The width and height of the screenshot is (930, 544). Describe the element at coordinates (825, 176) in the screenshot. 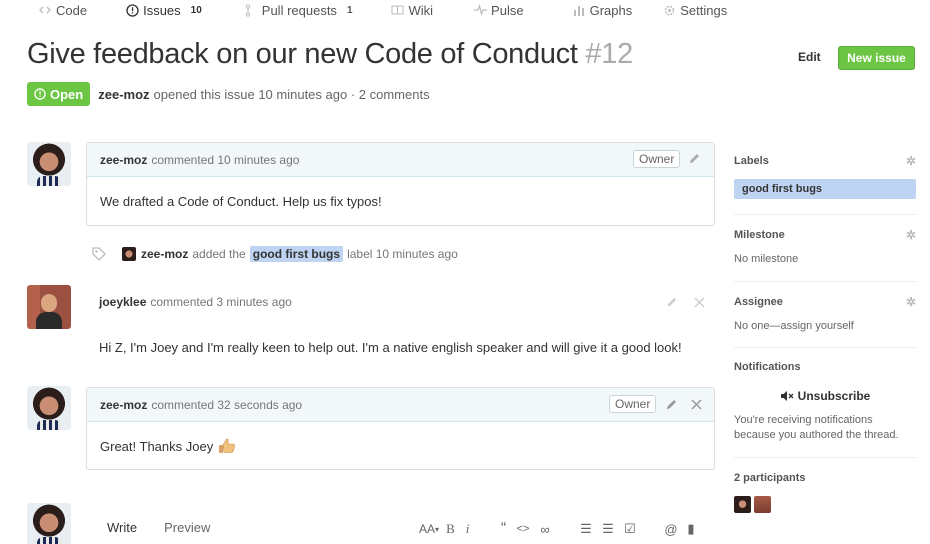

I see `sidebar-labels: Labels ✲ good first bugs` at that location.